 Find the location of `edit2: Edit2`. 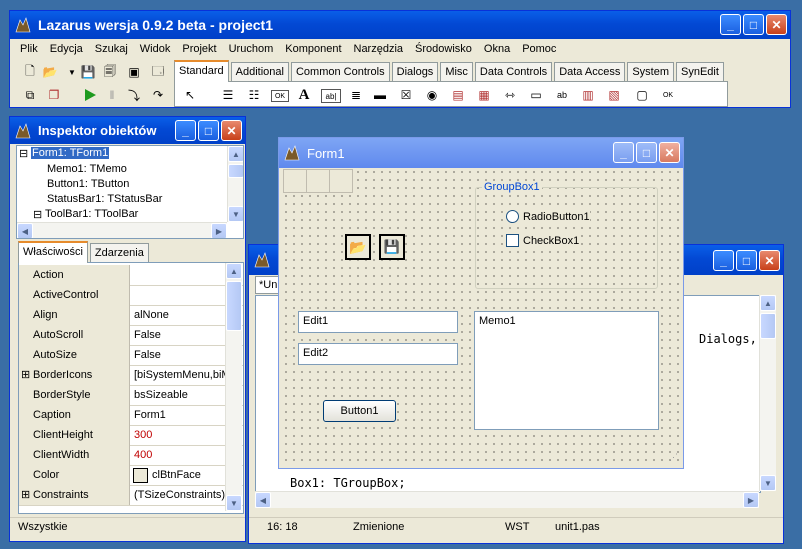

edit2: Edit2 is located at coordinates (378, 354).